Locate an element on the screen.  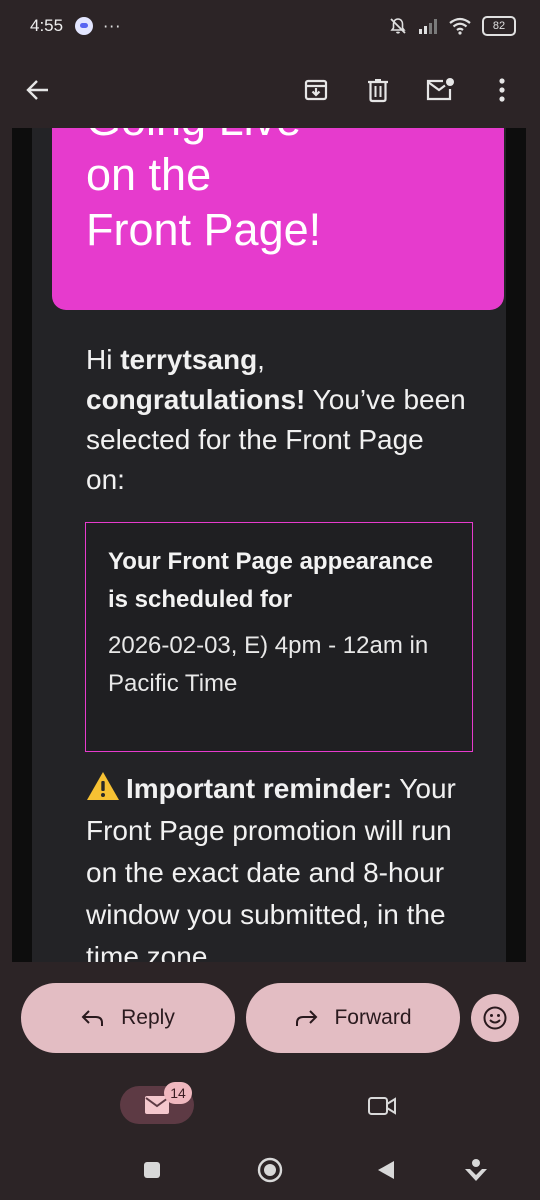
mark-unread-icon is located at coordinates (440, 89).